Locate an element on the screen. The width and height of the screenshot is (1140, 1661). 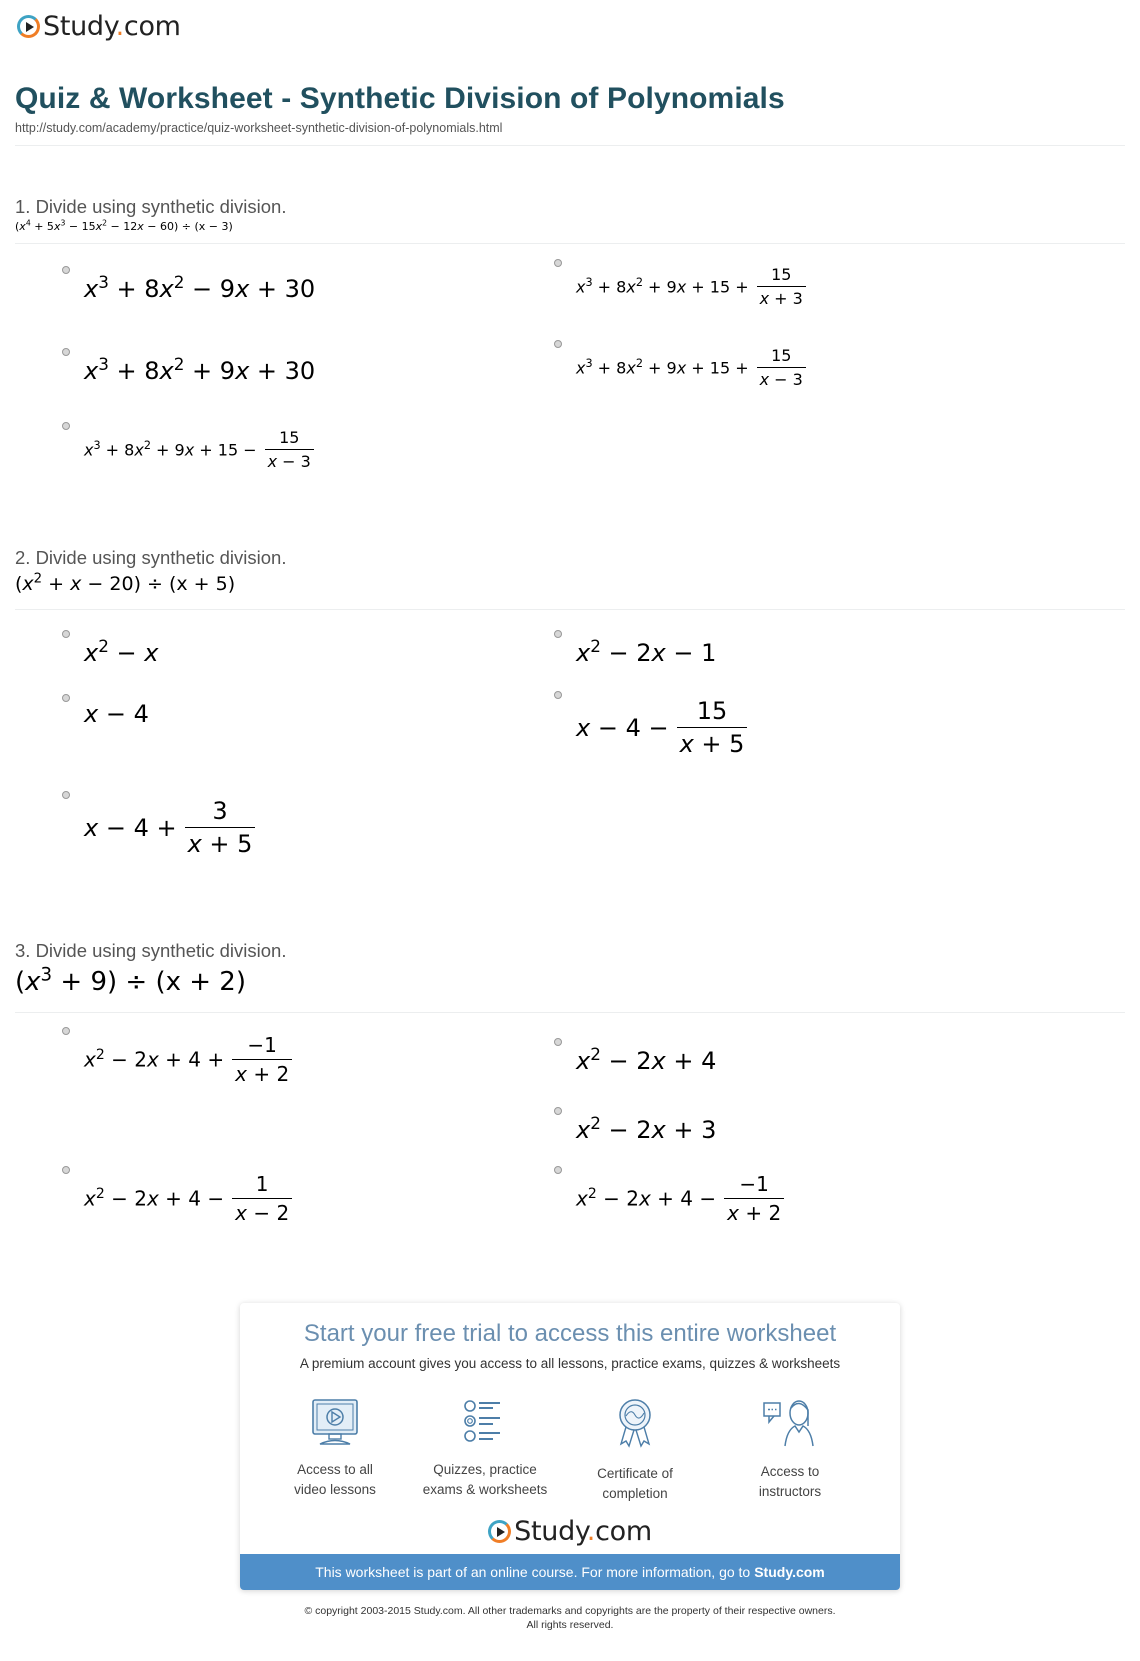
question-1-divider is located at coordinates (570, 243).